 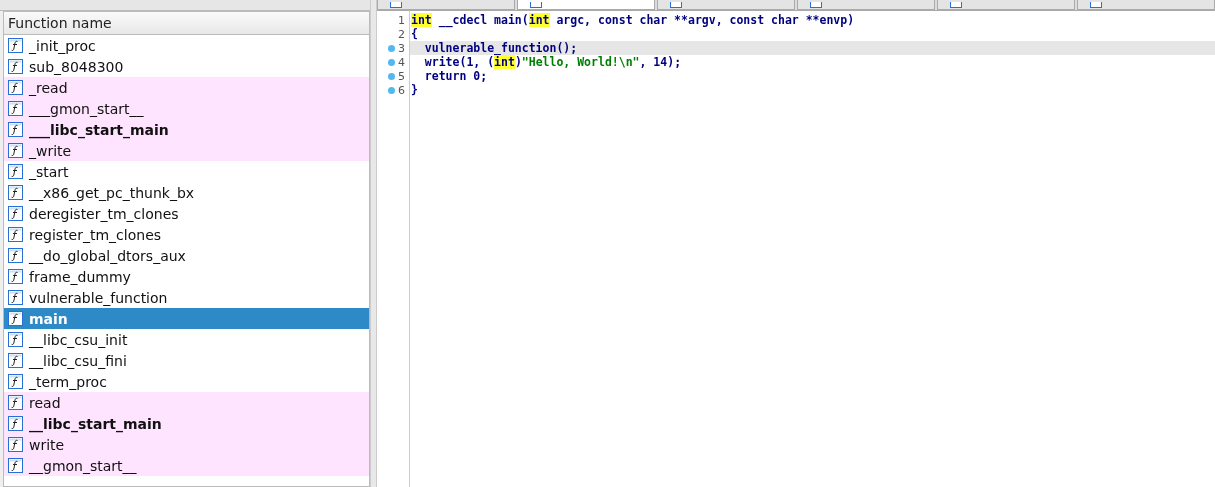 I want to click on function-row: _term_proc, so click(x=187, y=381).